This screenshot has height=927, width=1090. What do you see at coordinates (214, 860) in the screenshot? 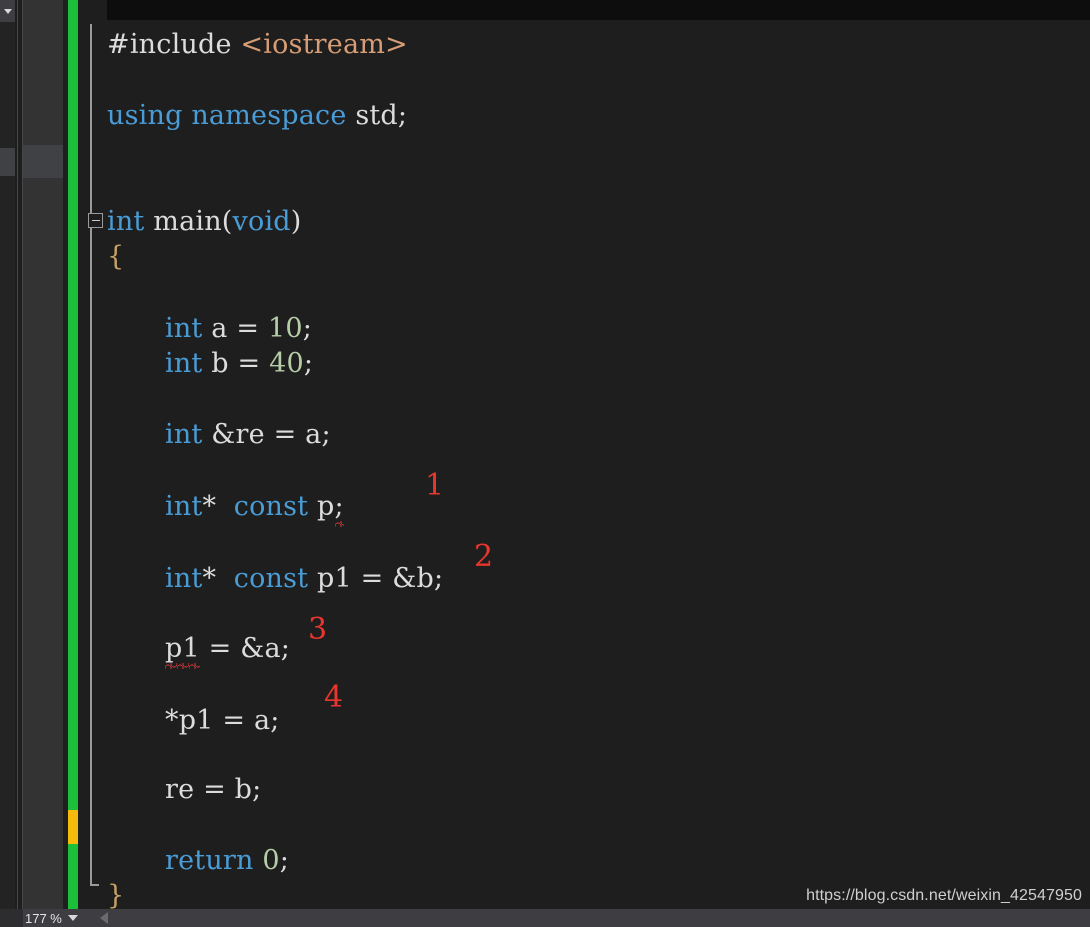
I see `code-token: return` at bounding box center [214, 860].